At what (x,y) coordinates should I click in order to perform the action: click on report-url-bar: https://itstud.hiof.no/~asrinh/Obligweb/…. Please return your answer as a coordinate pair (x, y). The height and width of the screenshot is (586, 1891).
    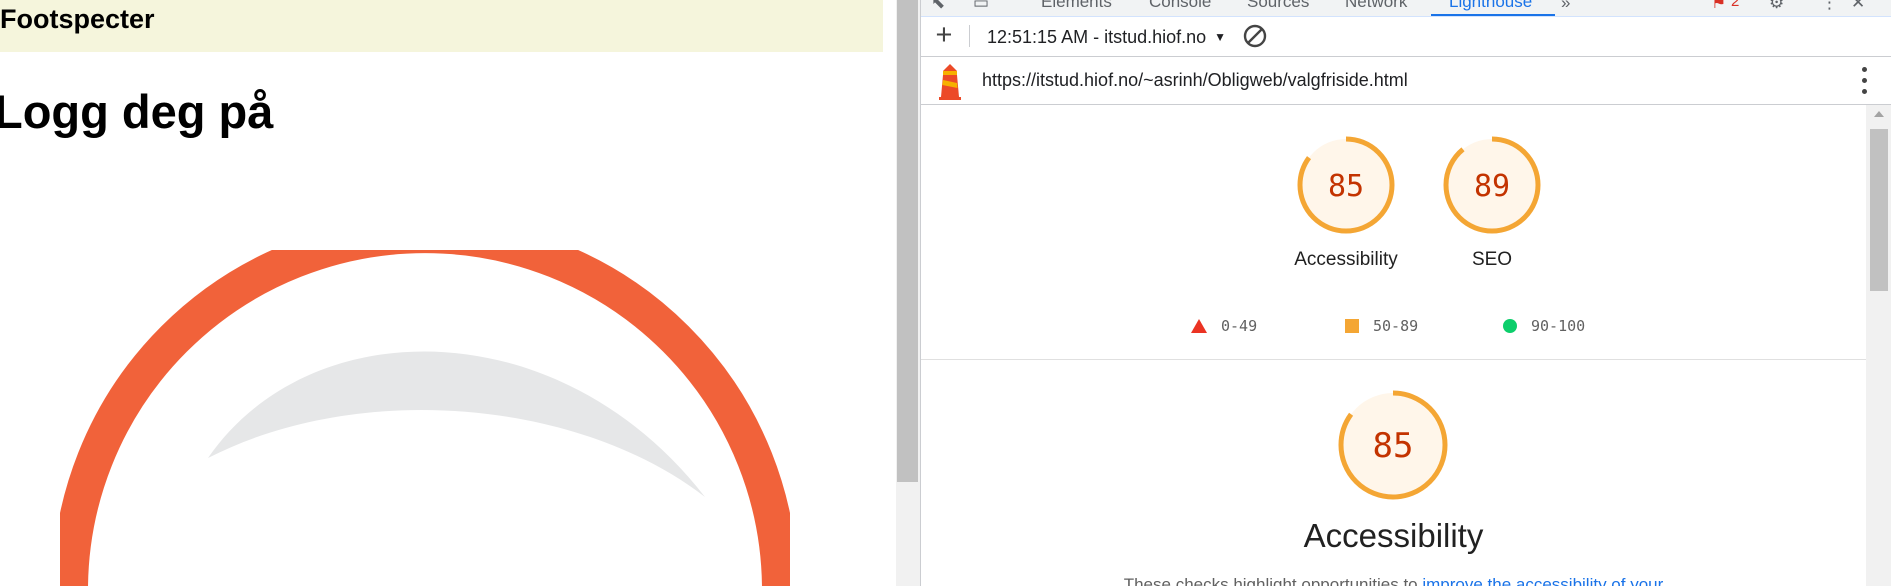
    Looking at the image, I should click on (1406, 81).